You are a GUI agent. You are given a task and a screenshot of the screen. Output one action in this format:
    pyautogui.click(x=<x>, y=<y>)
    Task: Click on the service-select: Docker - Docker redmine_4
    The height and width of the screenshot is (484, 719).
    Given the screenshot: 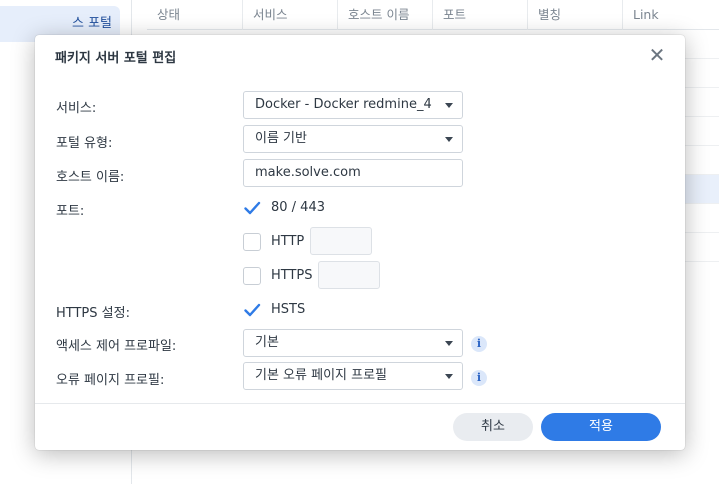 What is the action you would take?
    pyautogui.click(x=353, y=105)
    